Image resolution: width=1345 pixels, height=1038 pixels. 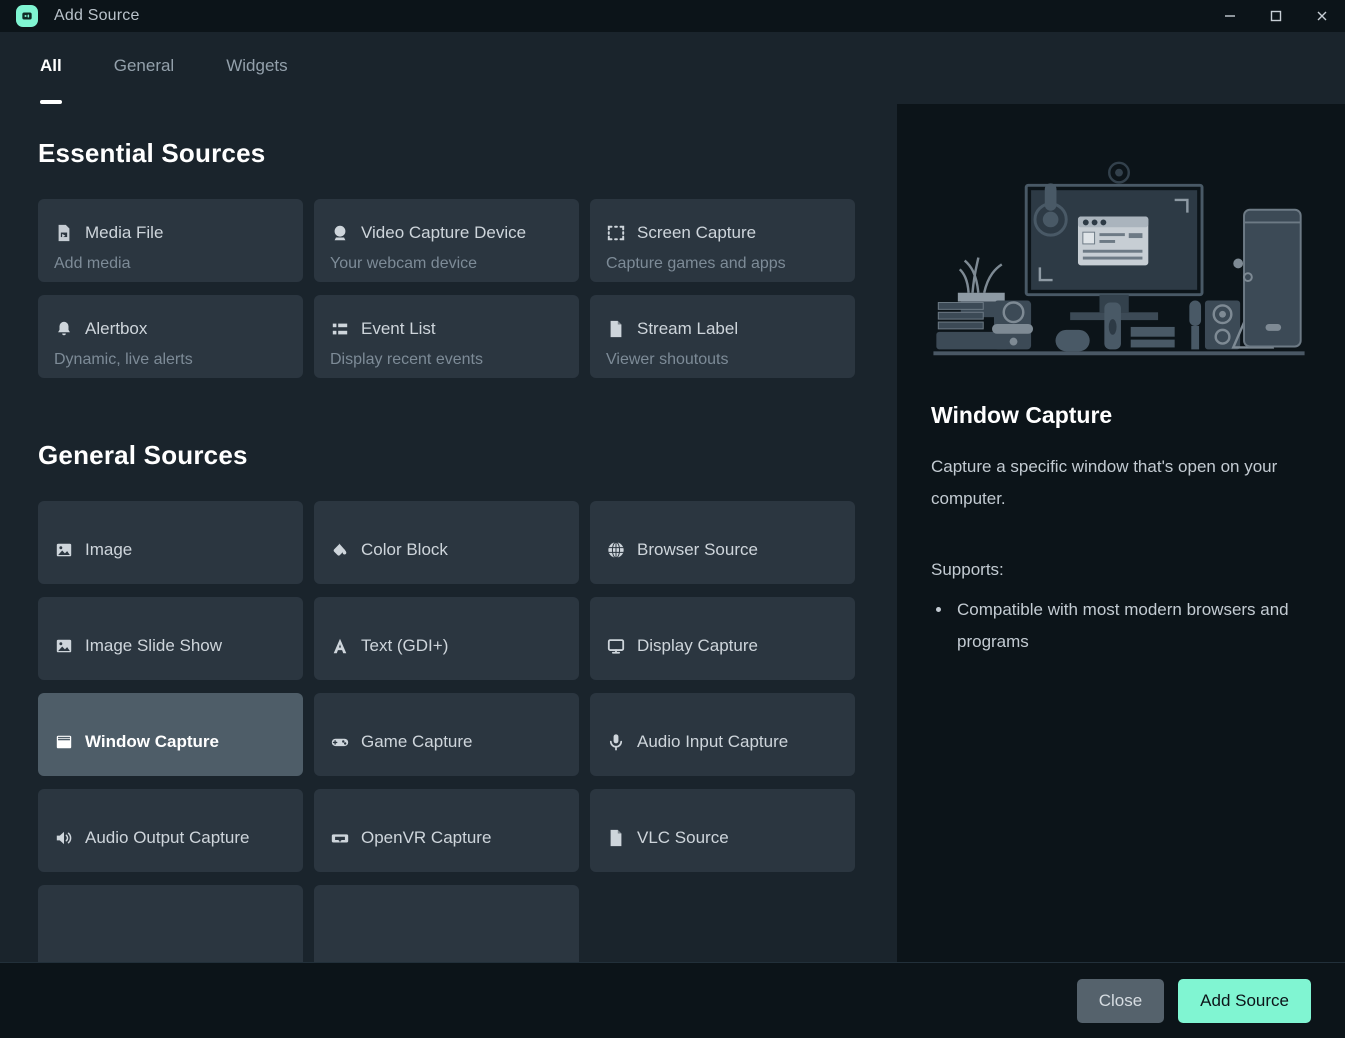 I want to click on source-card-vlc-source: VLC Source, so click(x=722, y=830).